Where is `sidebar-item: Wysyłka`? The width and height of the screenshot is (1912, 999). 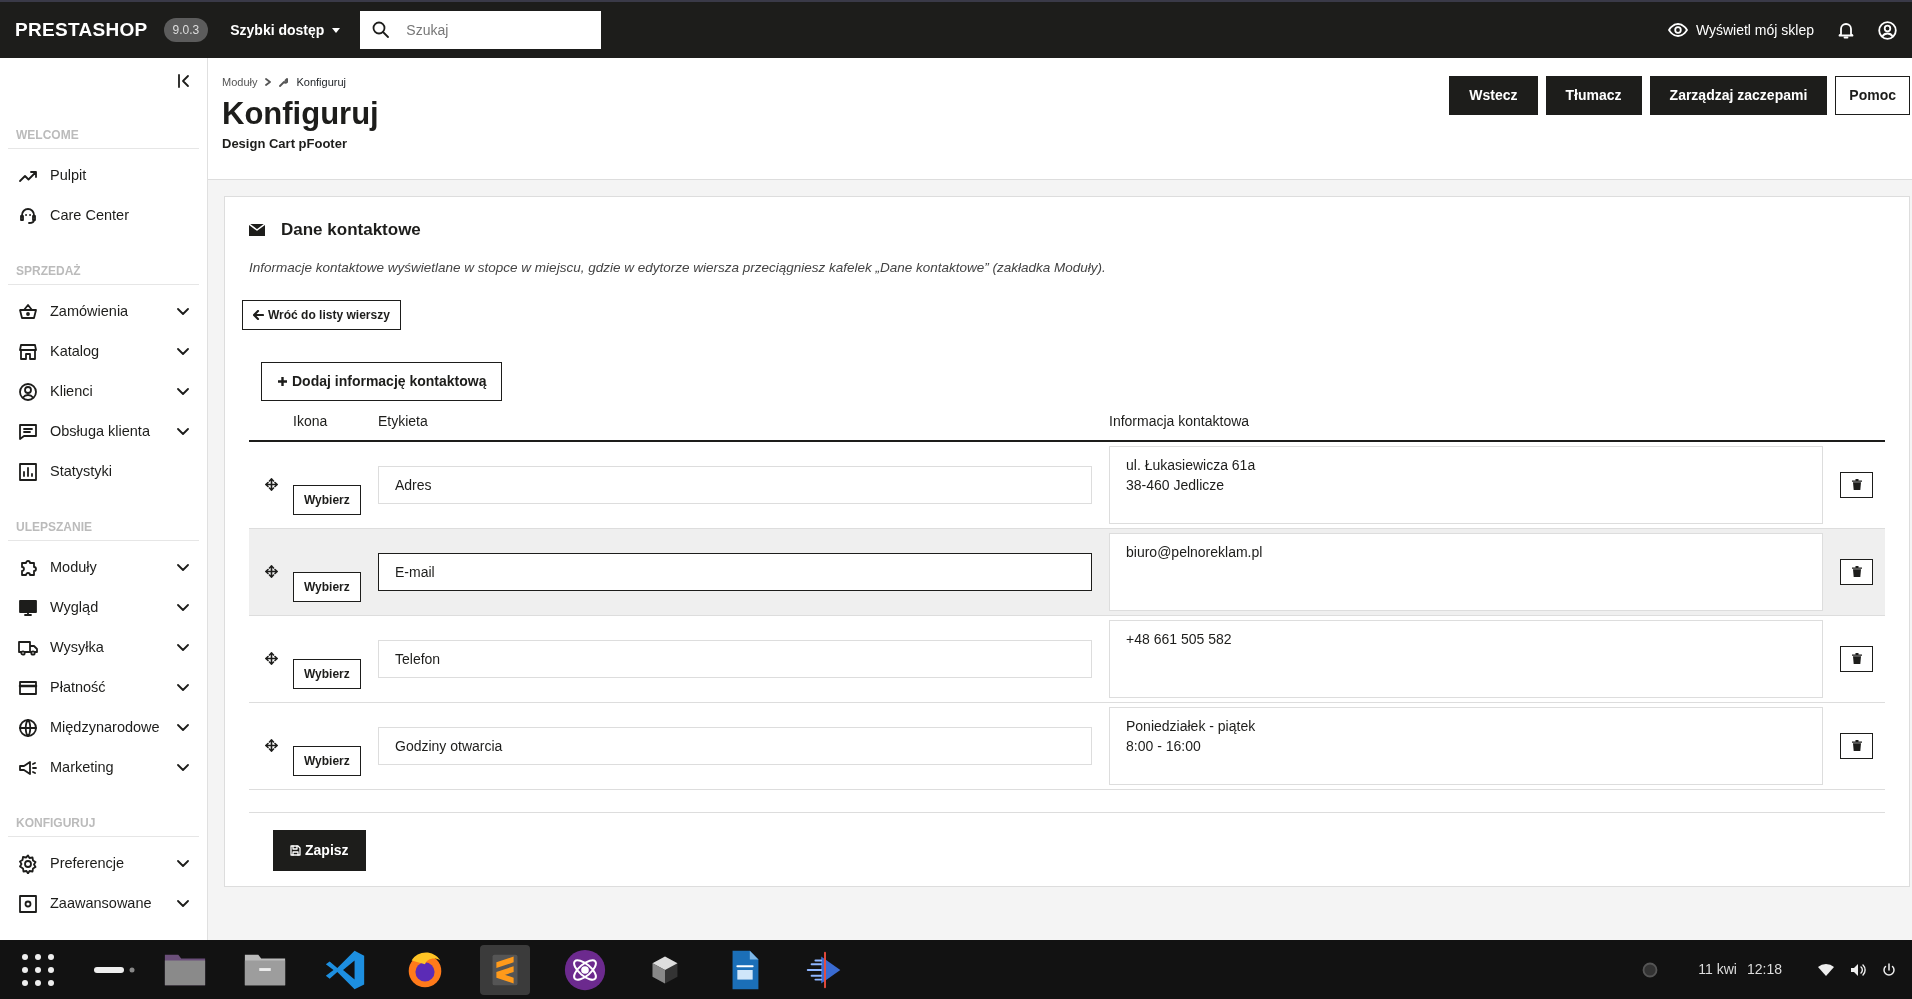
sidebar-item: Wysyłka is located at coordinates (103, 648).